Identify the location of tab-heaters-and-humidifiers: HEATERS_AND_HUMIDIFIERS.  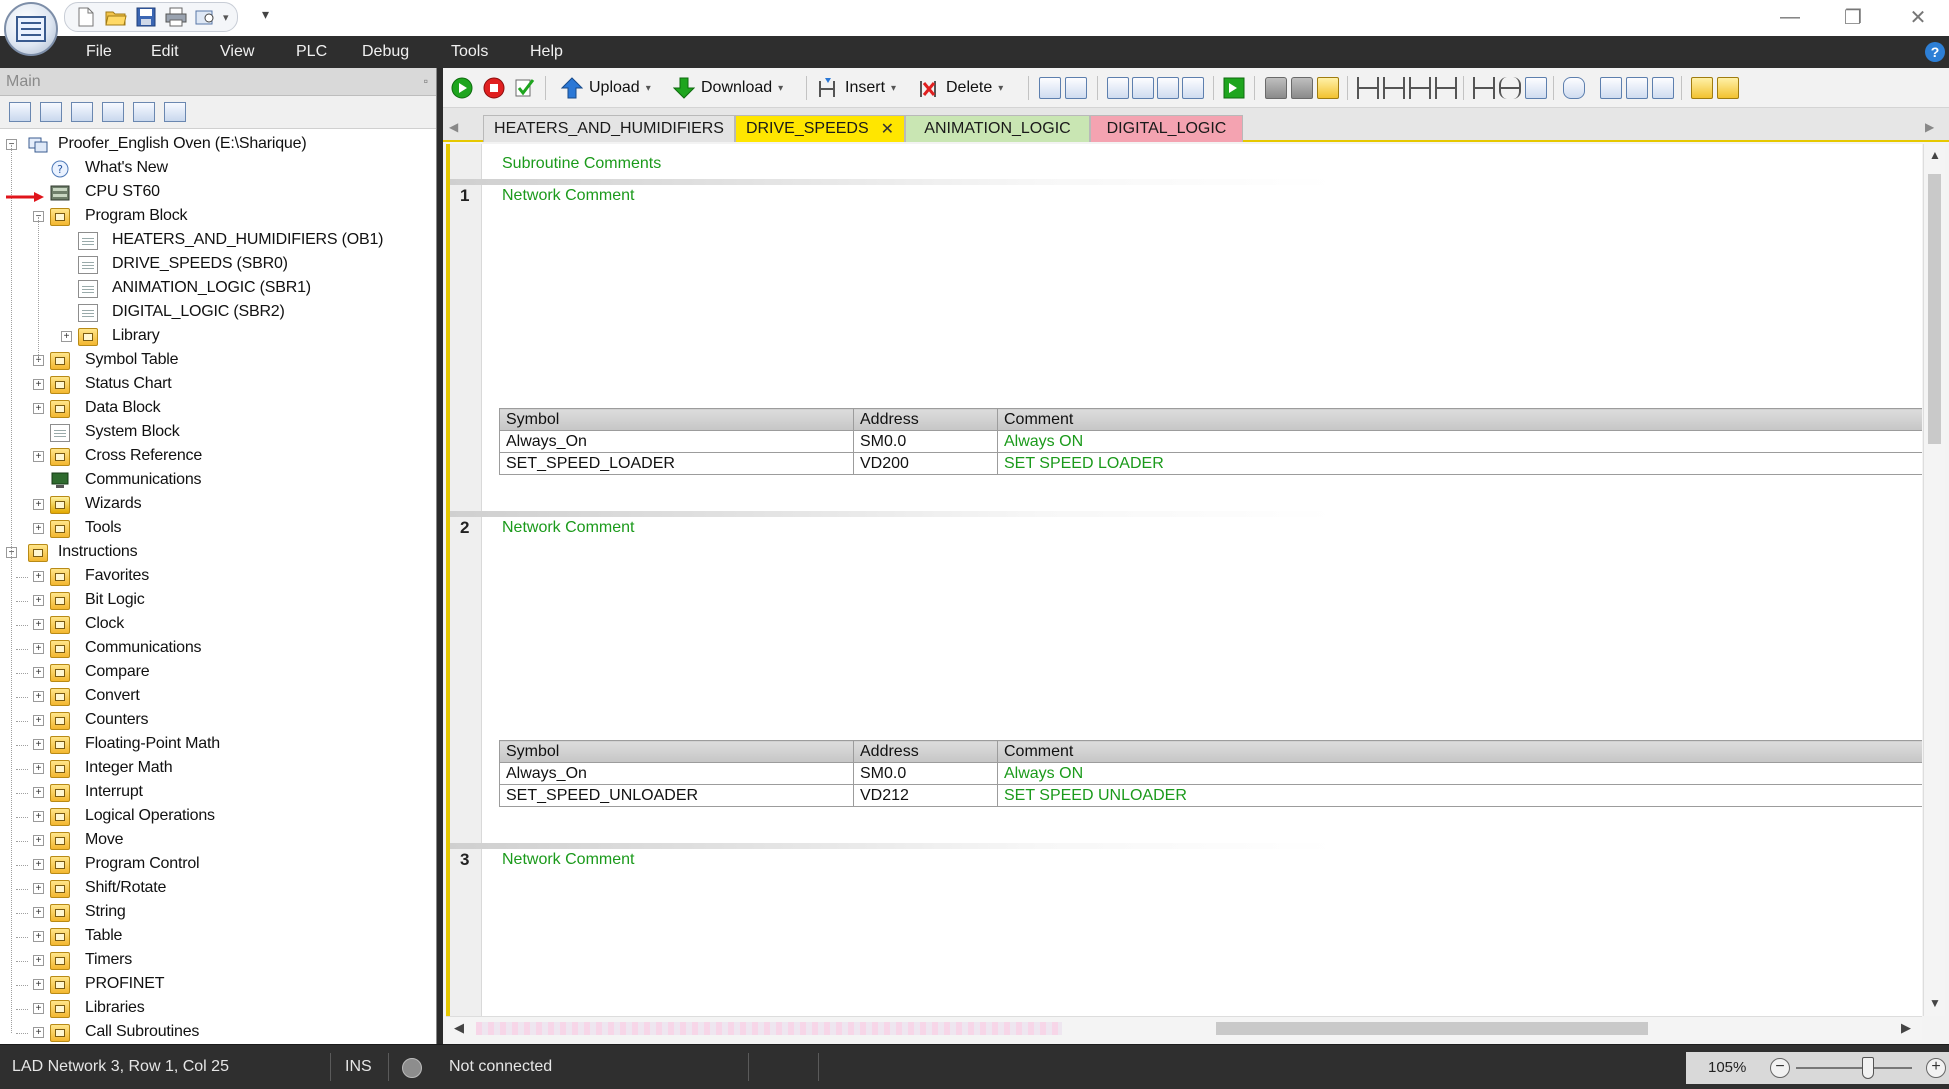
(609, 128).